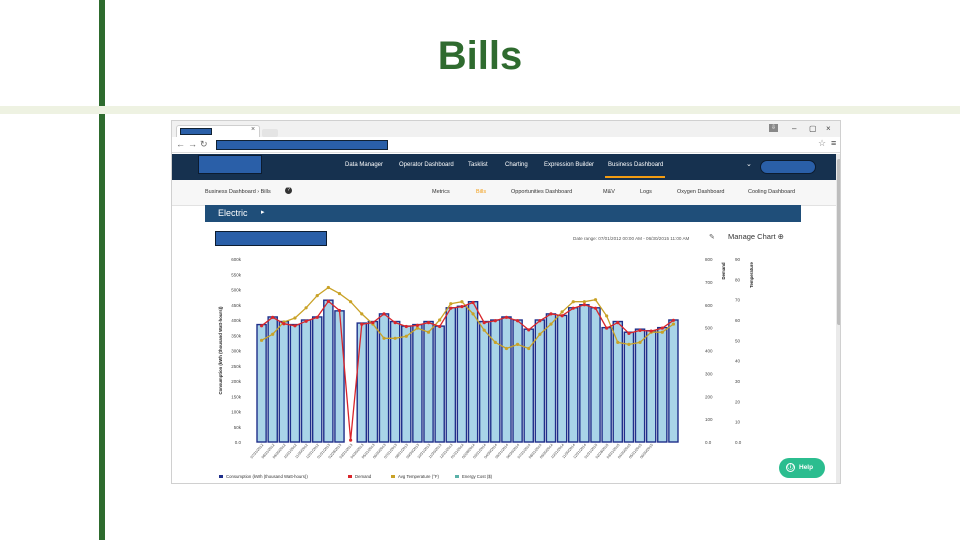 The image size is (960, 540). I want to click on subtab-oxygen-dashboard: Oxygen Dashboard, so click(700, 192).